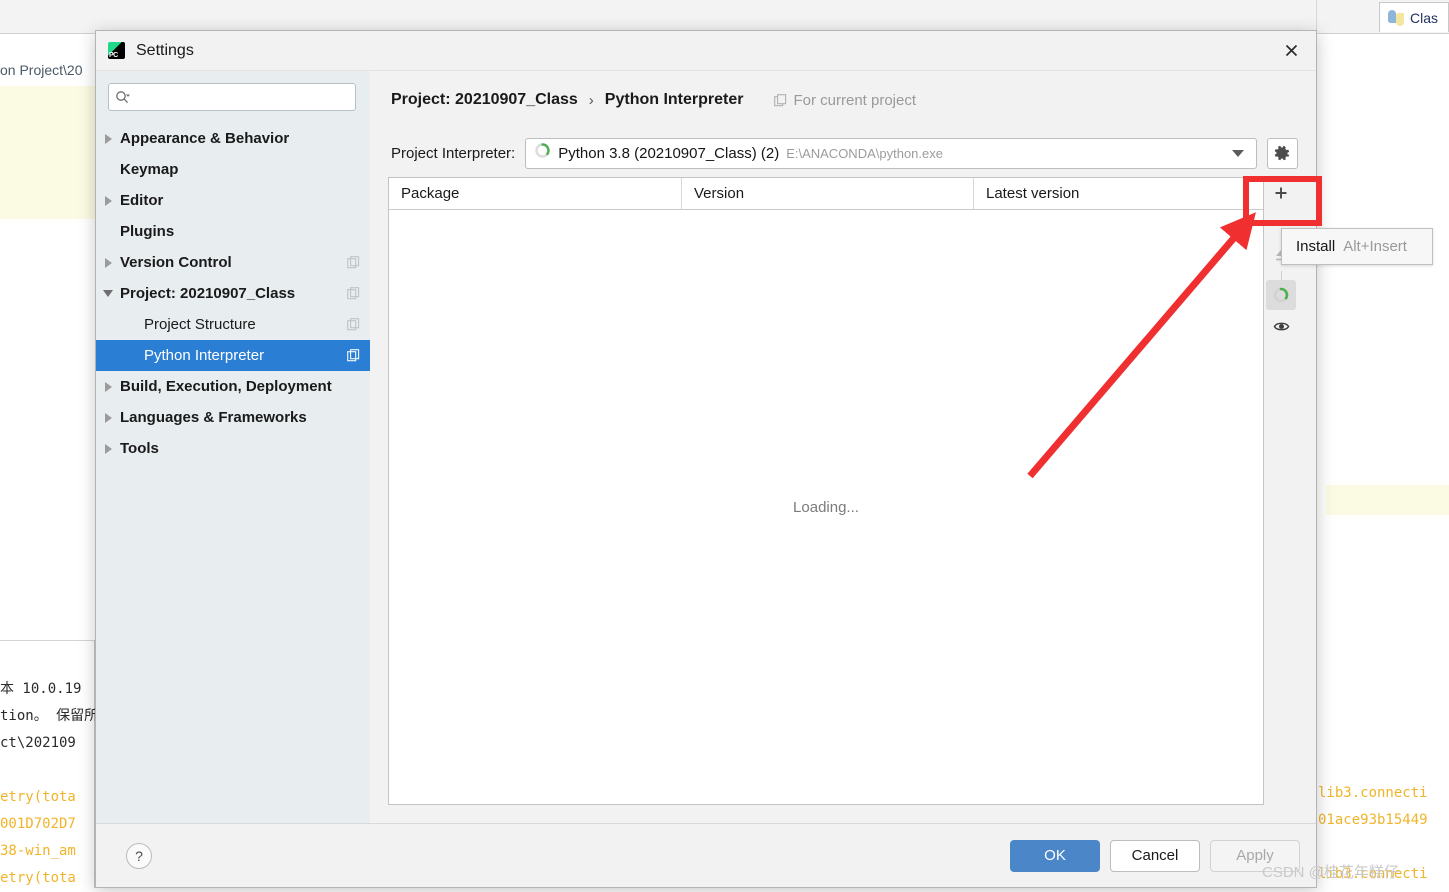 The width and height of the screenshot is (1449, 892). I want to click on sidebar-item-version-control: Version Control, so click(233, 262).